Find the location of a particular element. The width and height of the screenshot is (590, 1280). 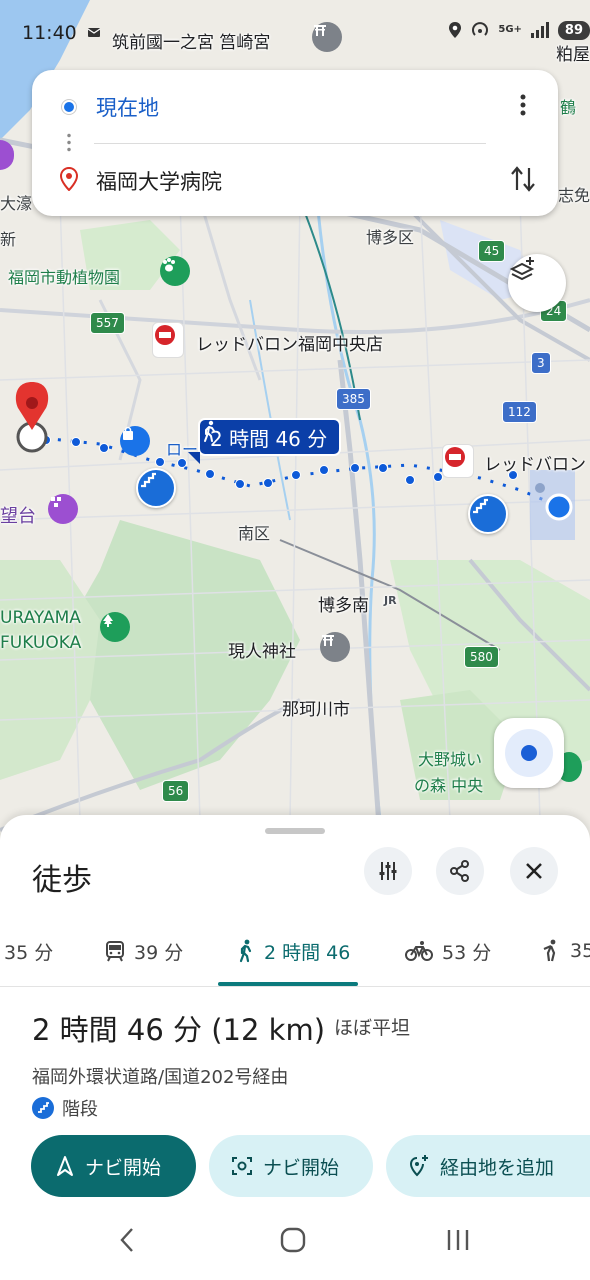

route-badge-385: 385 is located at coordinates (353, 399).